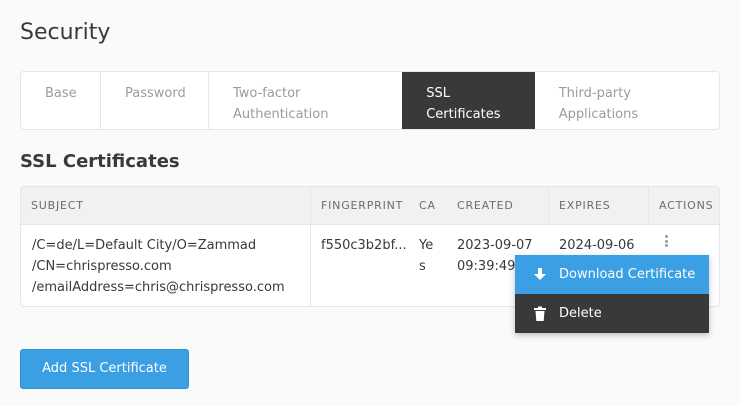 Image resolution: width=740 pixels, height=406 pixels. I want to click on section-title: SSL Certificates, so click(100, 161).